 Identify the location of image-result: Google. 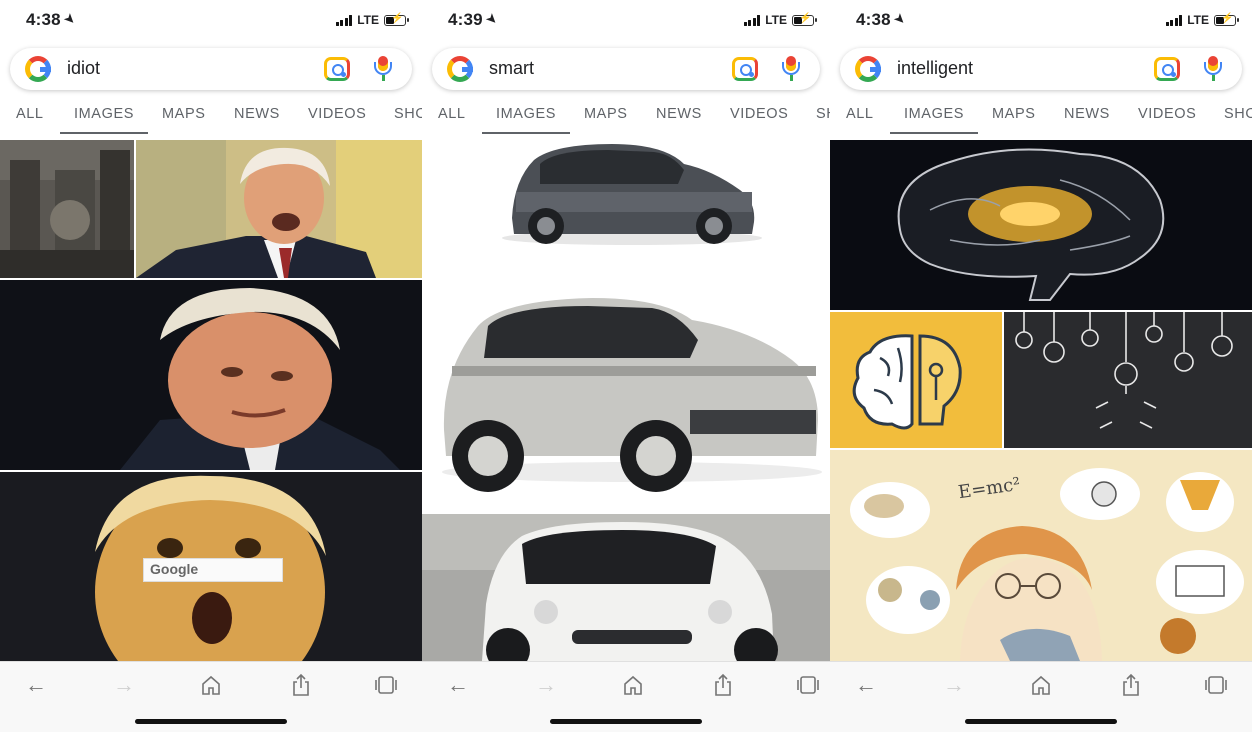
(211, 566).